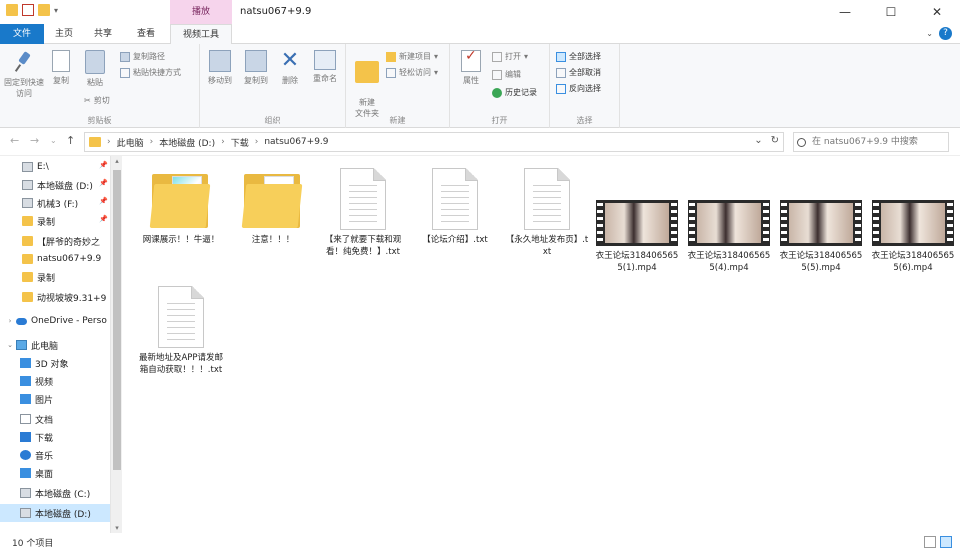  Describe the element at coordinates (64, 34) in the screenshot. I see `tab-home: 主页` at that location.